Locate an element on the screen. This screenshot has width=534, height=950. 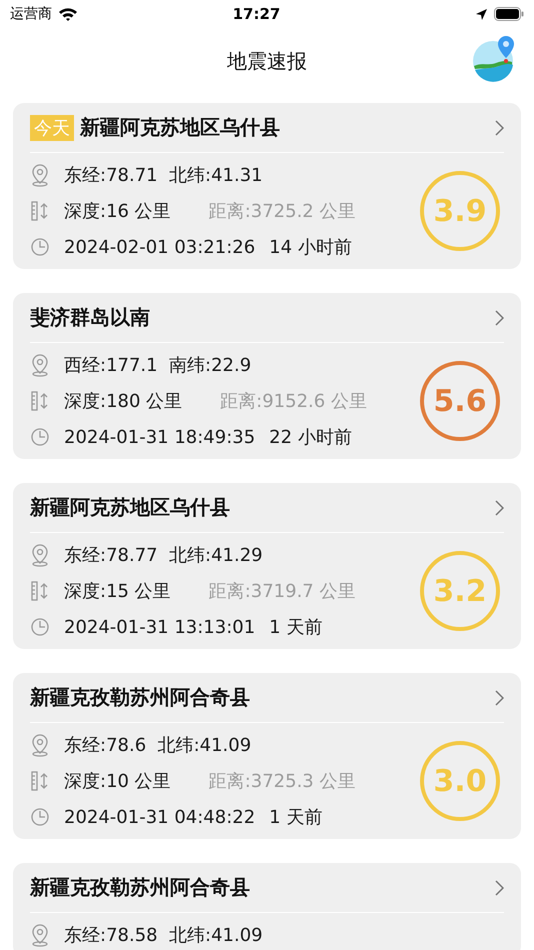
wifi-icon is located at coordinates (68, 14).